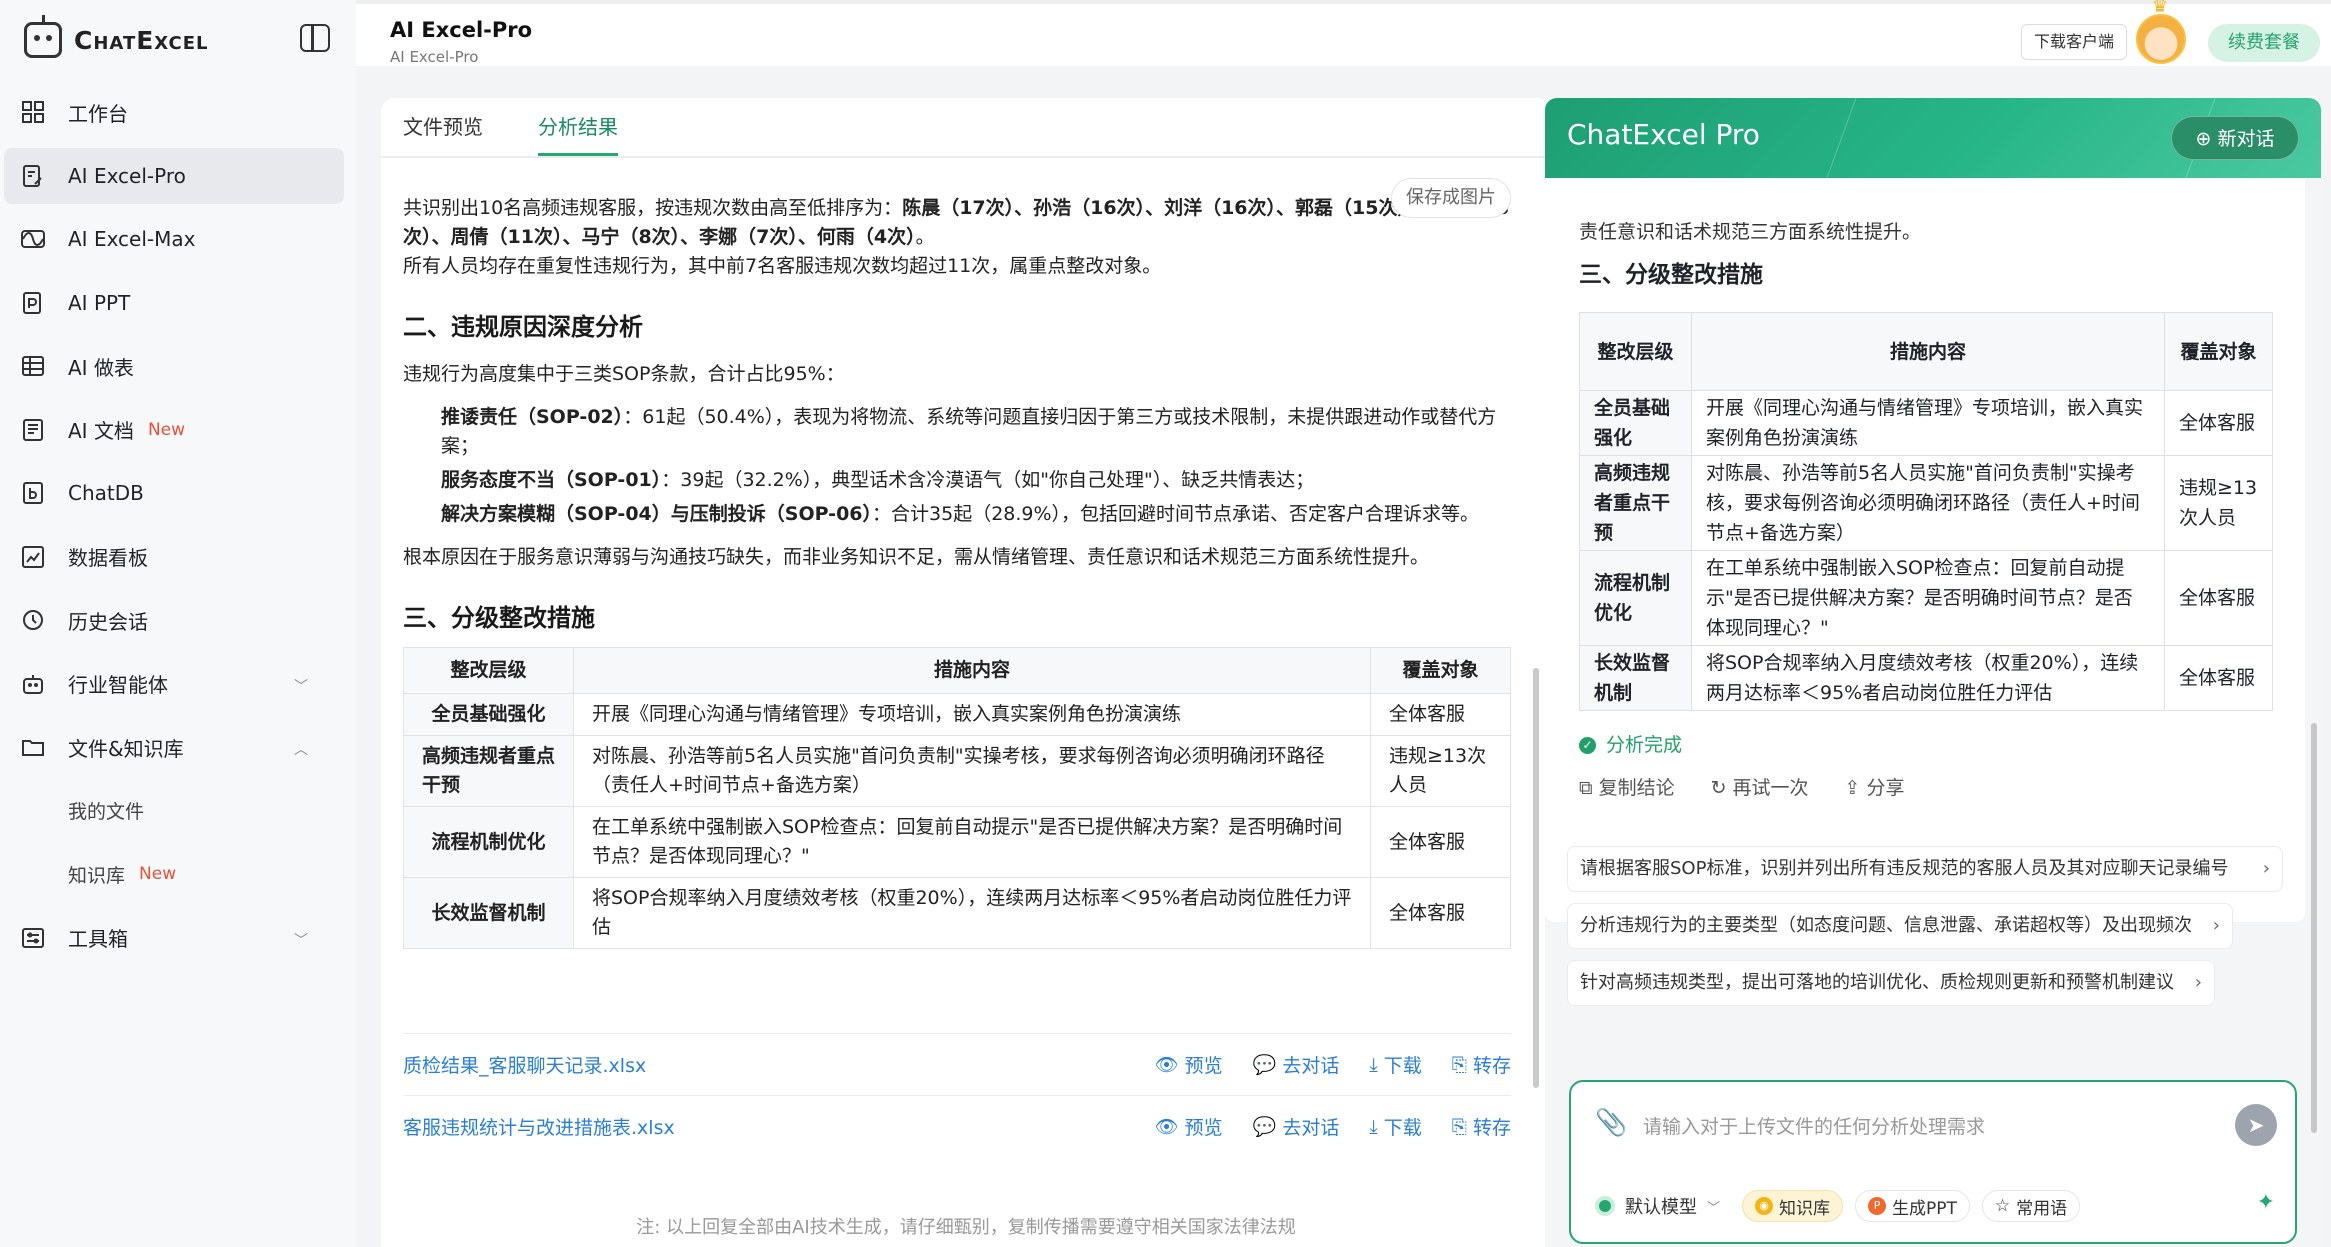 Image resolution: width=2331 pixels, height=1247 pixels. Describe the element at coordinates (2031, 1206) in the screenshot. I see `common-phrases-chip: ☆ 常用语` at that location.